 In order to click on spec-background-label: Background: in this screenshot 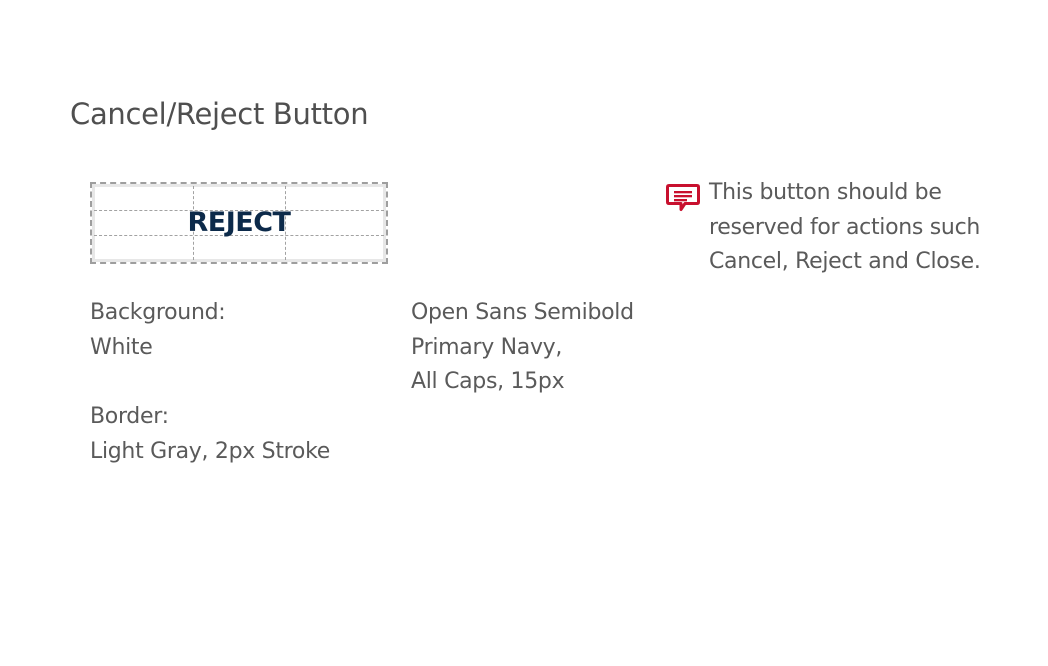, I will do `click(158, 312)`.